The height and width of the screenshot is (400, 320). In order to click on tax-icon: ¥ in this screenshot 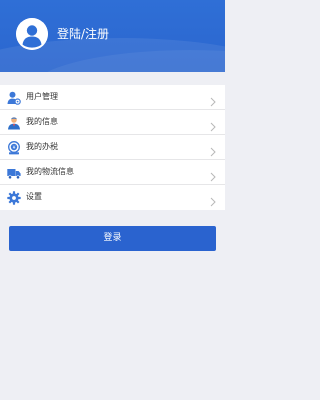, I will do `click(14, 147)`.